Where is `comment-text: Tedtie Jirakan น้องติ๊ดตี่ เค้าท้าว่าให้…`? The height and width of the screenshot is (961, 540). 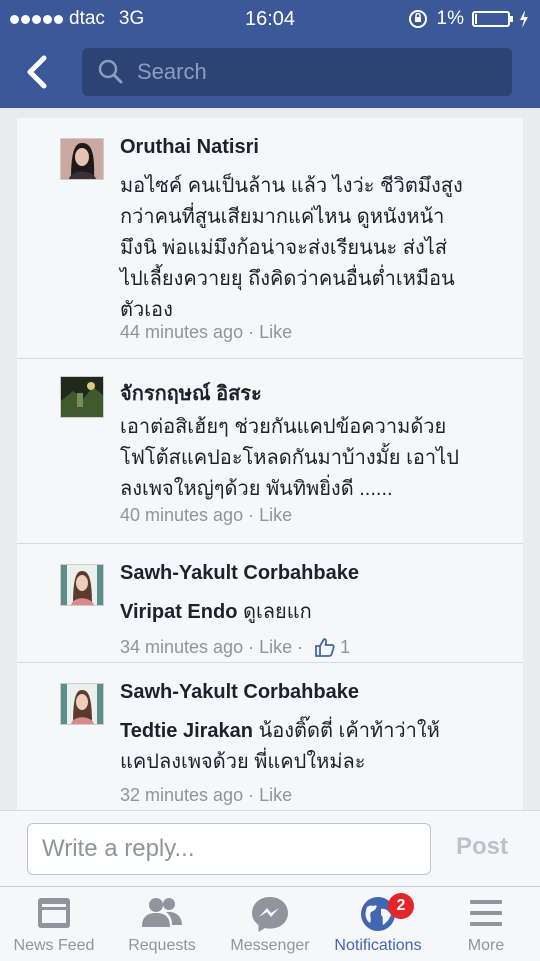 comment-text: Tedtie Jirakan น้องติ๊ดตี่ เค้าท้าว่าให้… is located at coordinates (280, 746).